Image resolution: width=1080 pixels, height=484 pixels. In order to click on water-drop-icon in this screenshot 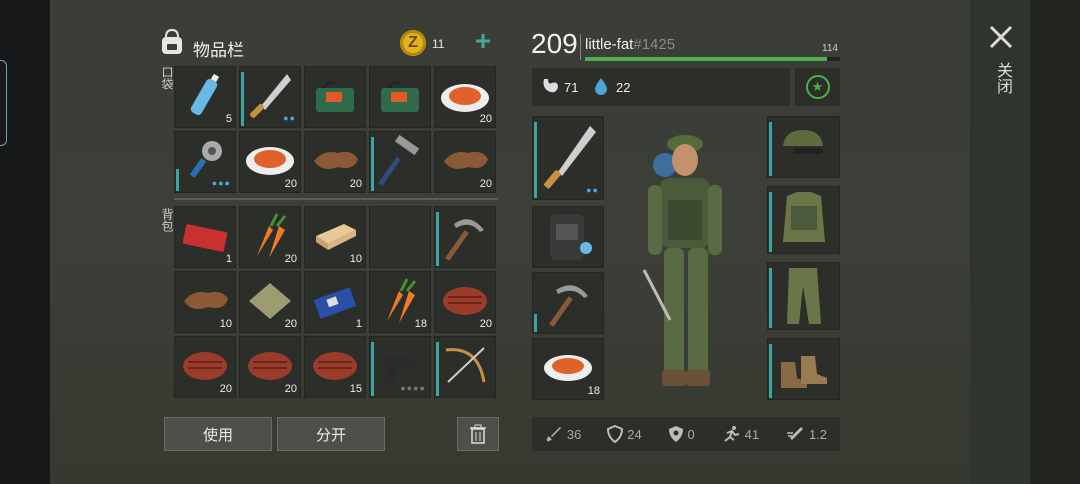, I will do `click(601, 88)`.